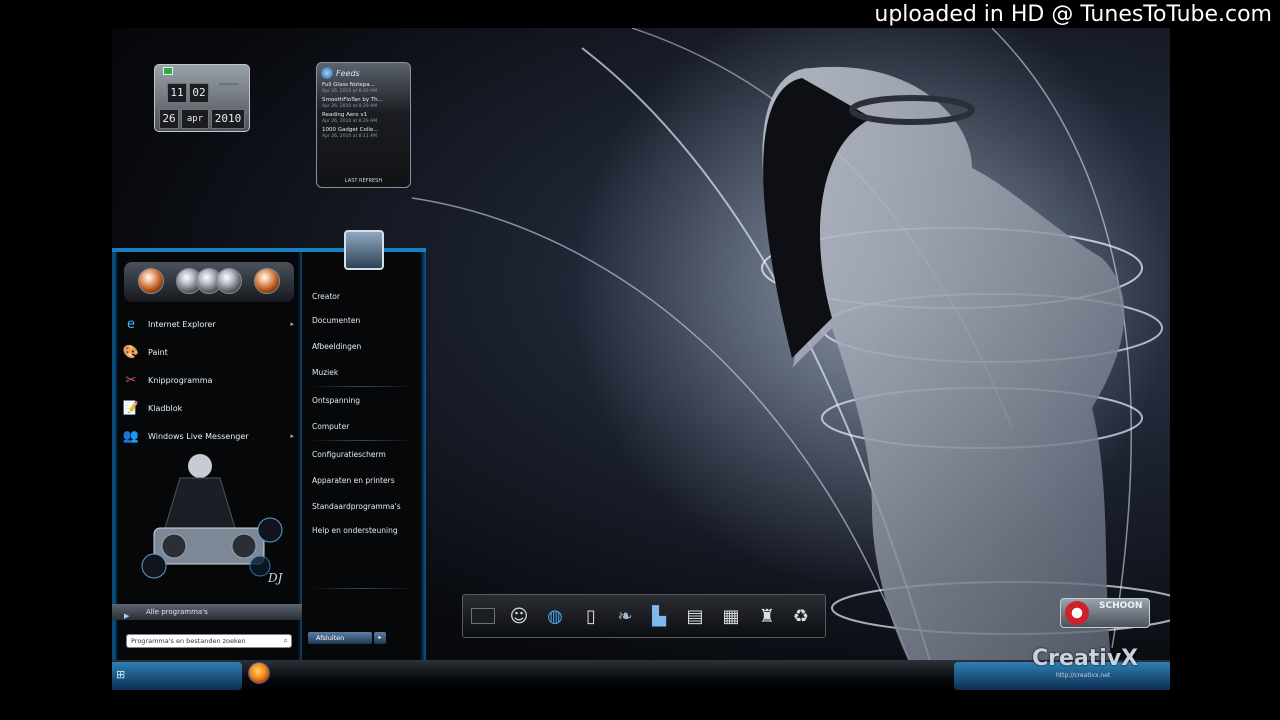 This screenshot has height=720, width=1280. I want to click on snipping-tool-icon: ✂, so click(131, 380).